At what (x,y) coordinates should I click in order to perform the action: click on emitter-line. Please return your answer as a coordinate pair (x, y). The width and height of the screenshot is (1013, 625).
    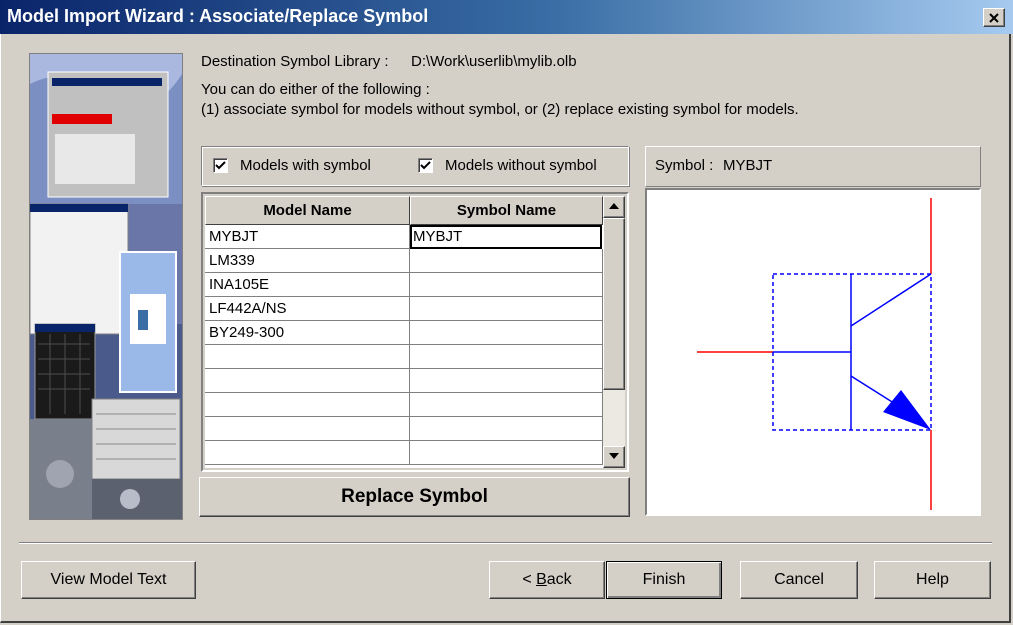
    Looking at the image, I should click on (874, 390).